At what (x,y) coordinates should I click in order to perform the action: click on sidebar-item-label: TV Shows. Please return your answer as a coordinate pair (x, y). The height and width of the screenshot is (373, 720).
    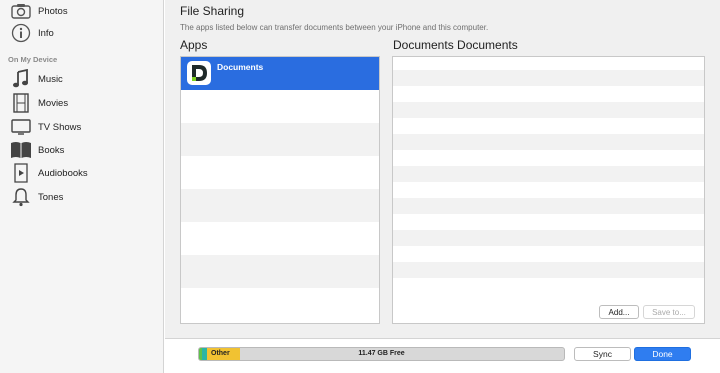
    Looking at the image, I should click on (60, 127).